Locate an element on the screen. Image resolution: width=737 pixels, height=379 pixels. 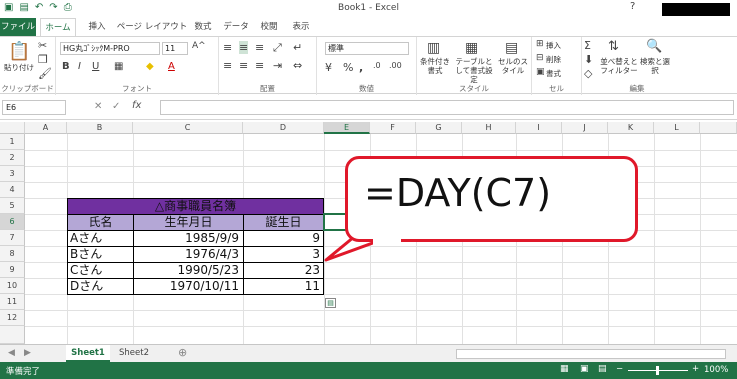
fill-icon: ⬇ is located at coordinates (588, 59).